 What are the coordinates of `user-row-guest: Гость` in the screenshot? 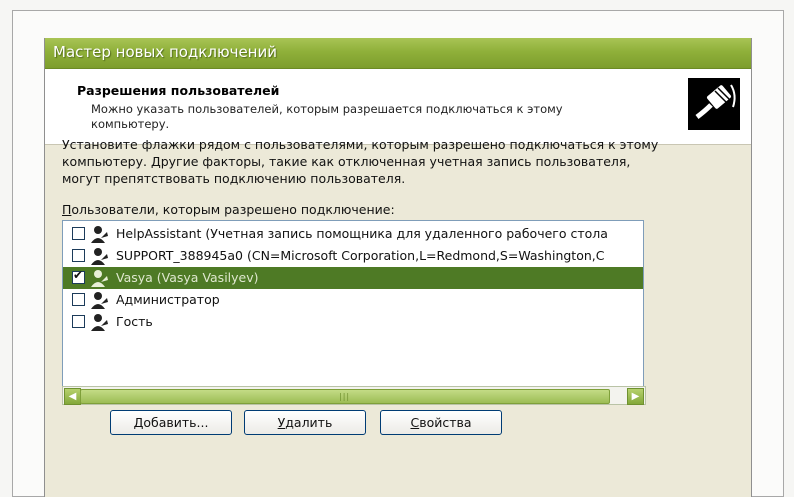 It's located at (353, 322).